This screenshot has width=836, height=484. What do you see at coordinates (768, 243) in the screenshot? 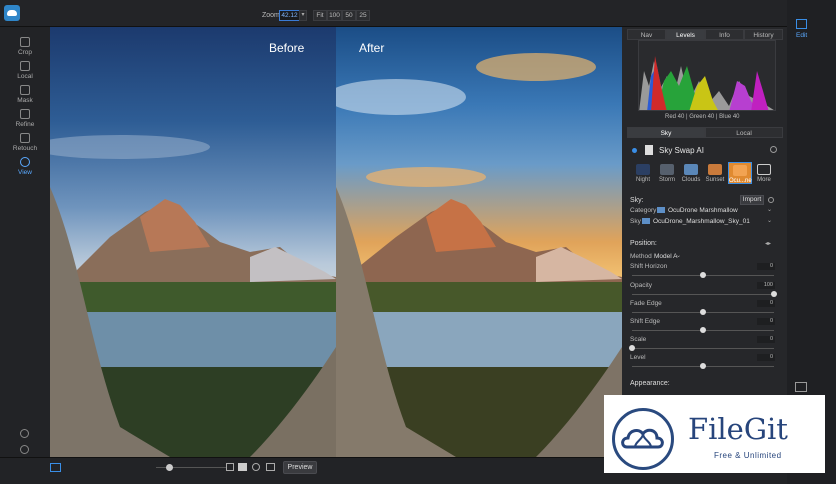
I see `position-arrows-icon: ◂▸` at bounding box center [768, 243].